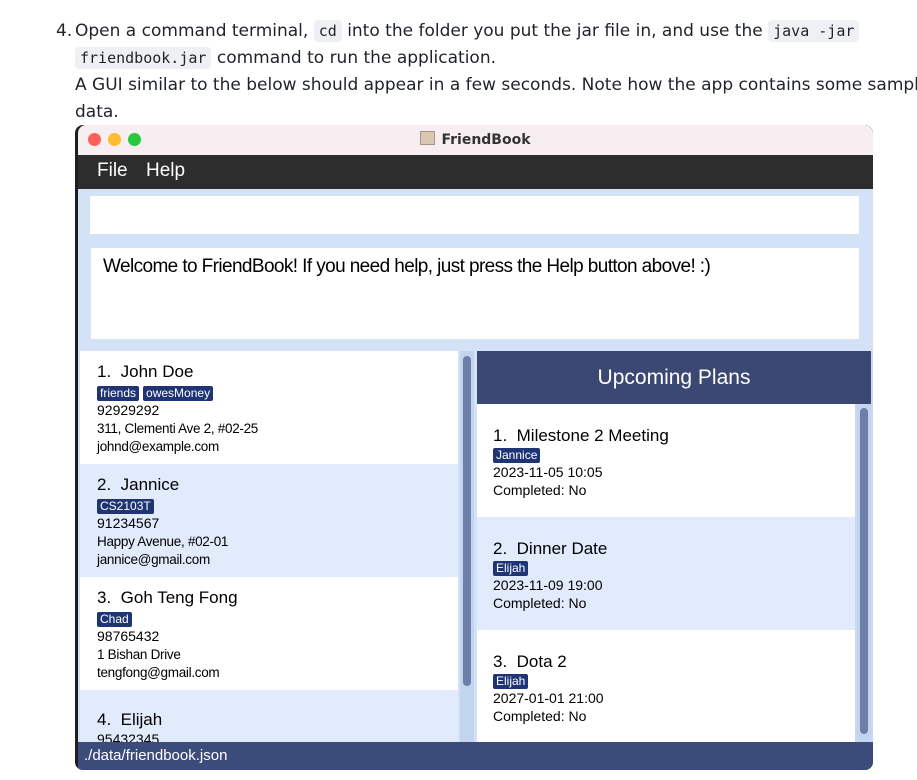  I want to click on instruction-line-4: data., so click(97, 112).